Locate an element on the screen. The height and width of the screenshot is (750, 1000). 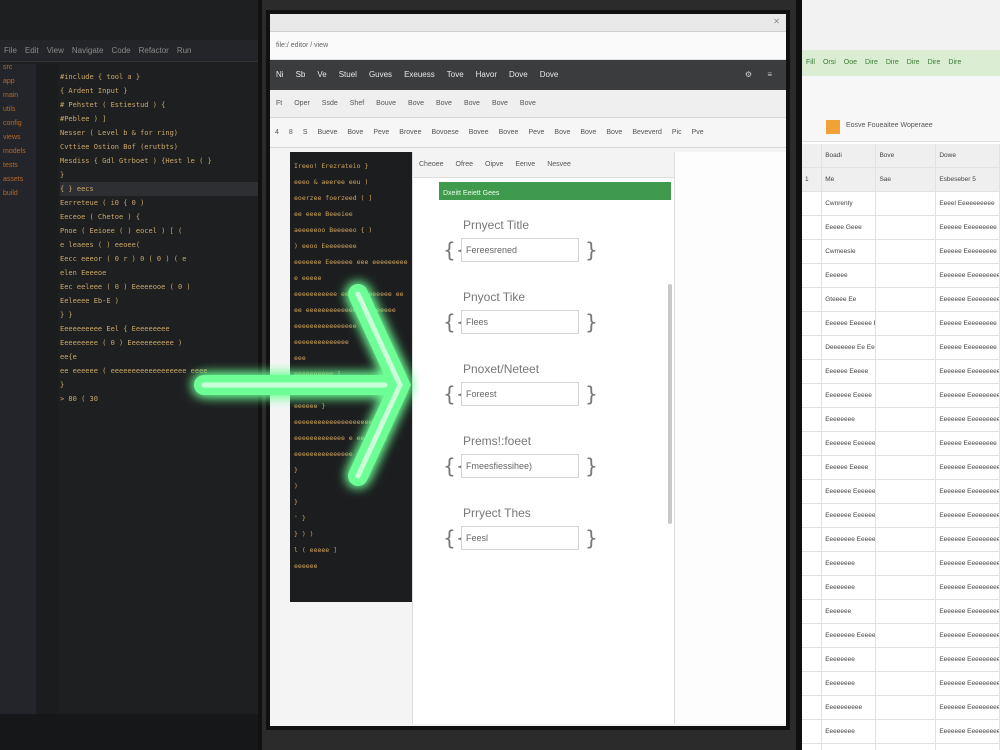
table-cell: Deeeeeee Ee Eeeeeeeee is located at coordinates (849, 347).